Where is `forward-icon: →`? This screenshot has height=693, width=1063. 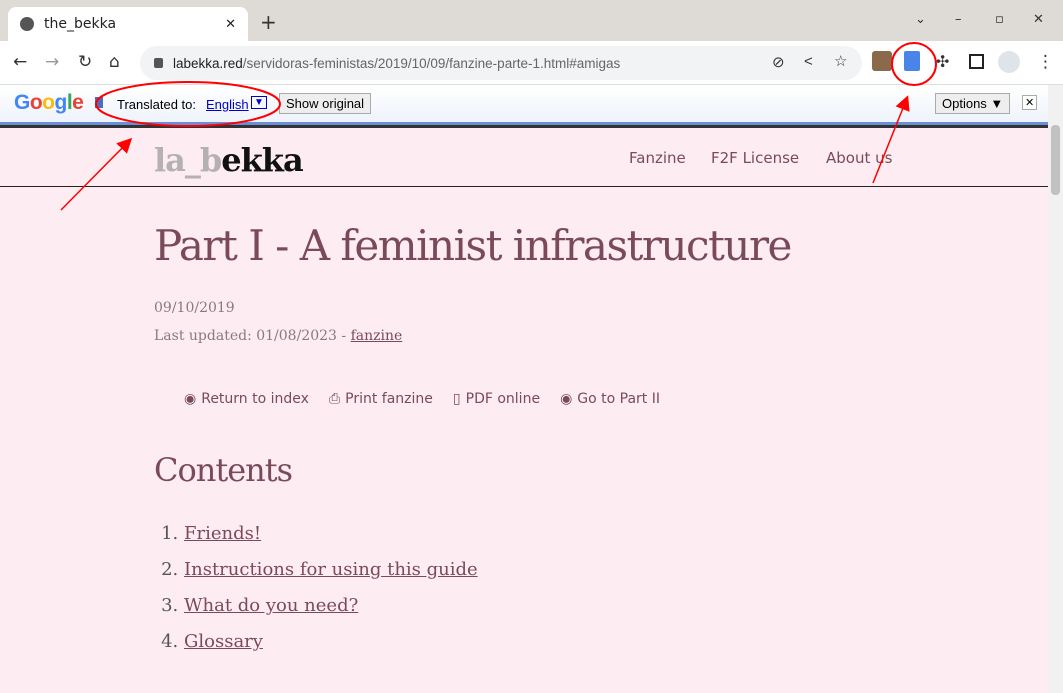
forward-icon: → is located at coordinates (52, 62).